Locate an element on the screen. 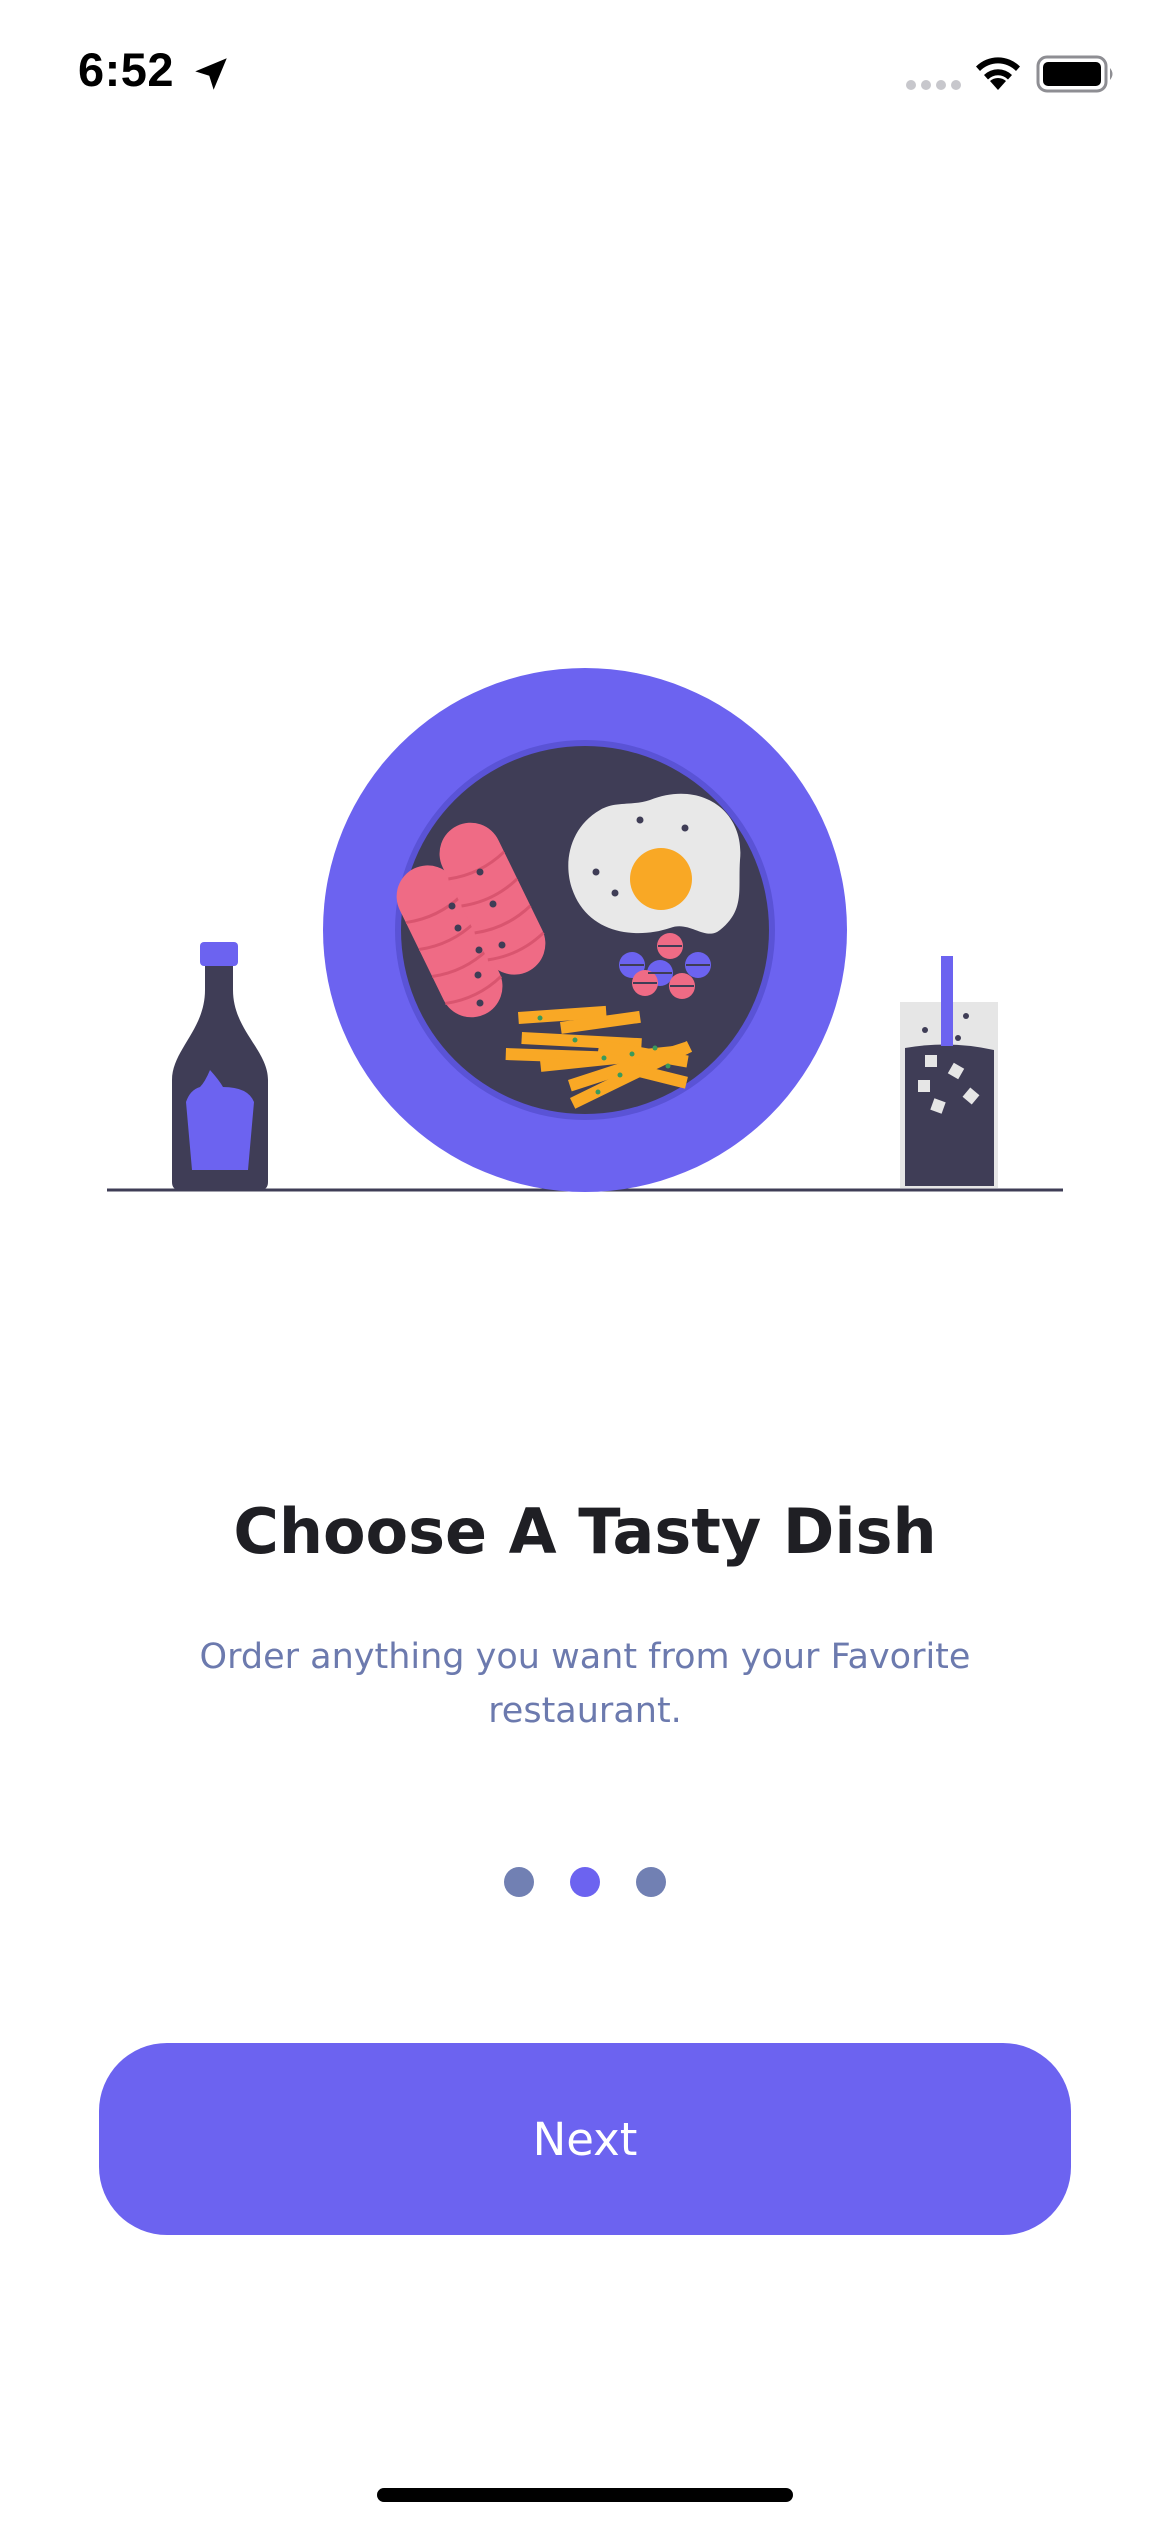  home-indicator is located at coordinates (585, 2495).